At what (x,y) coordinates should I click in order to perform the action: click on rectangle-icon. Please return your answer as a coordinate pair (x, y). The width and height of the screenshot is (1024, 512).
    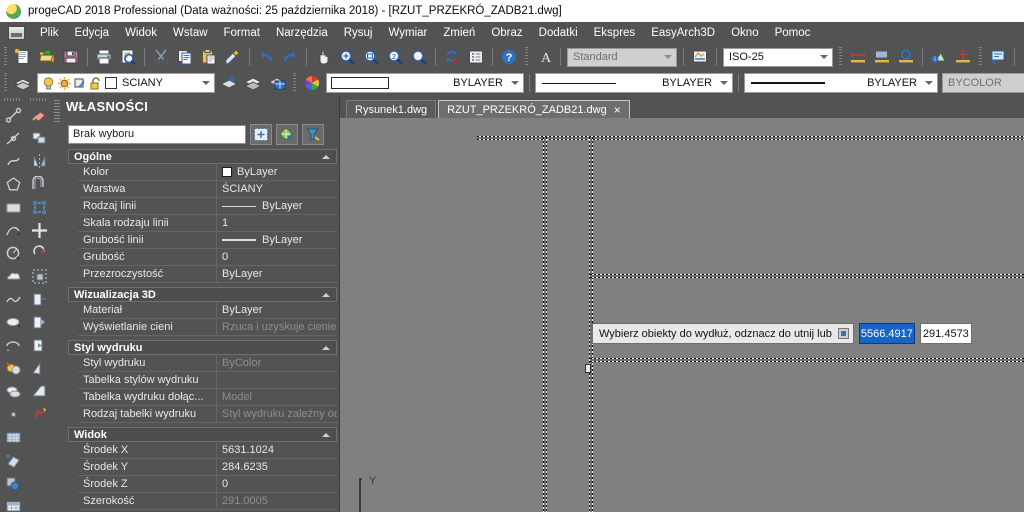
    Looking at the image, I should click on (13, 207).